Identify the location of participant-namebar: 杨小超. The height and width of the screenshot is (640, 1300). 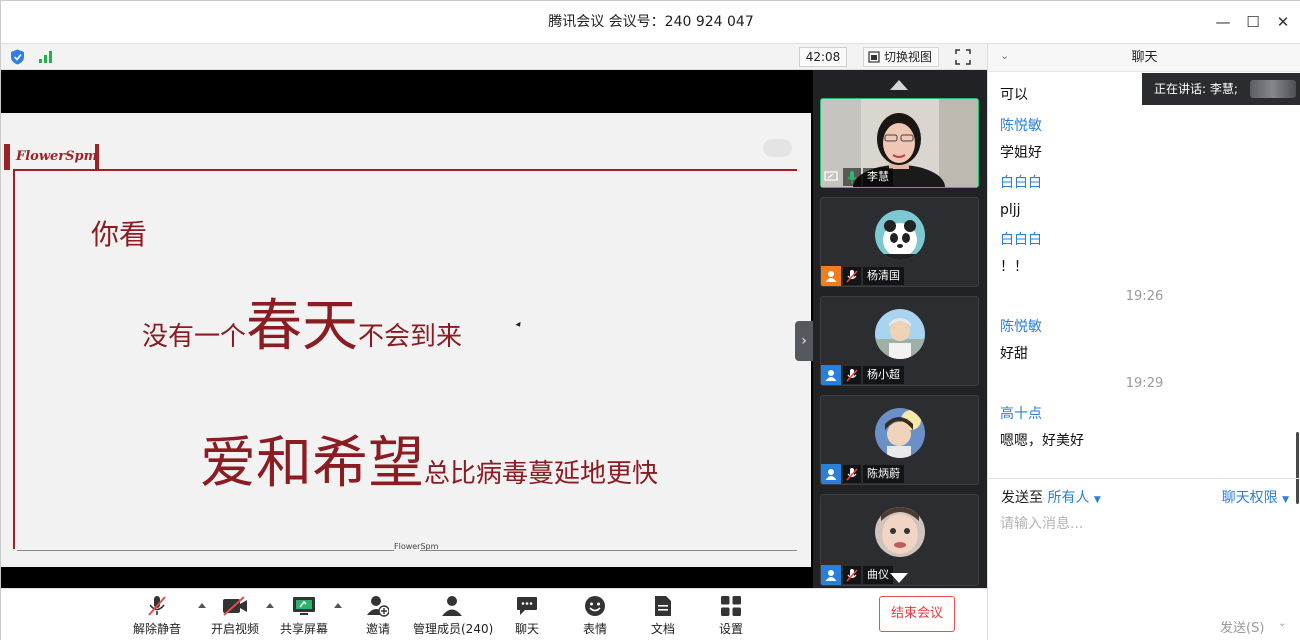
(862, 375).